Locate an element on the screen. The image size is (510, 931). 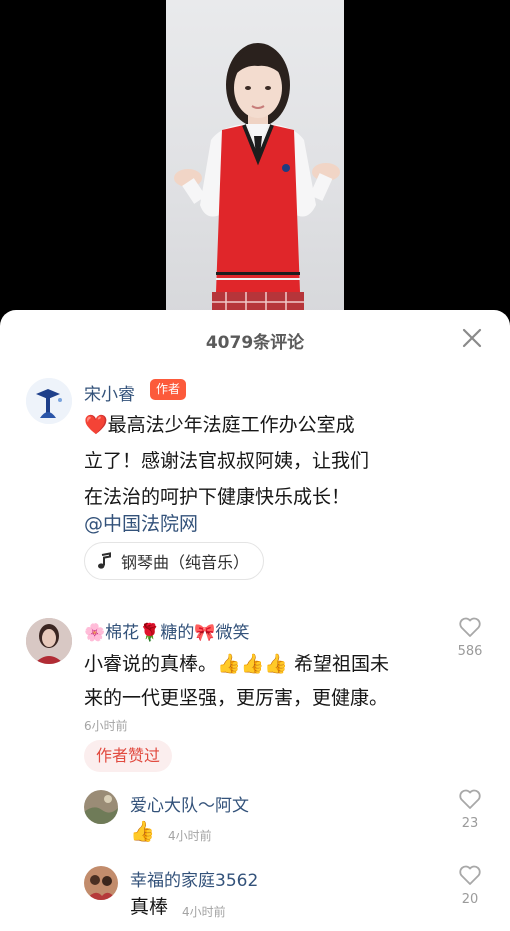
like-count: 586 is located at coordinates (470, 651).